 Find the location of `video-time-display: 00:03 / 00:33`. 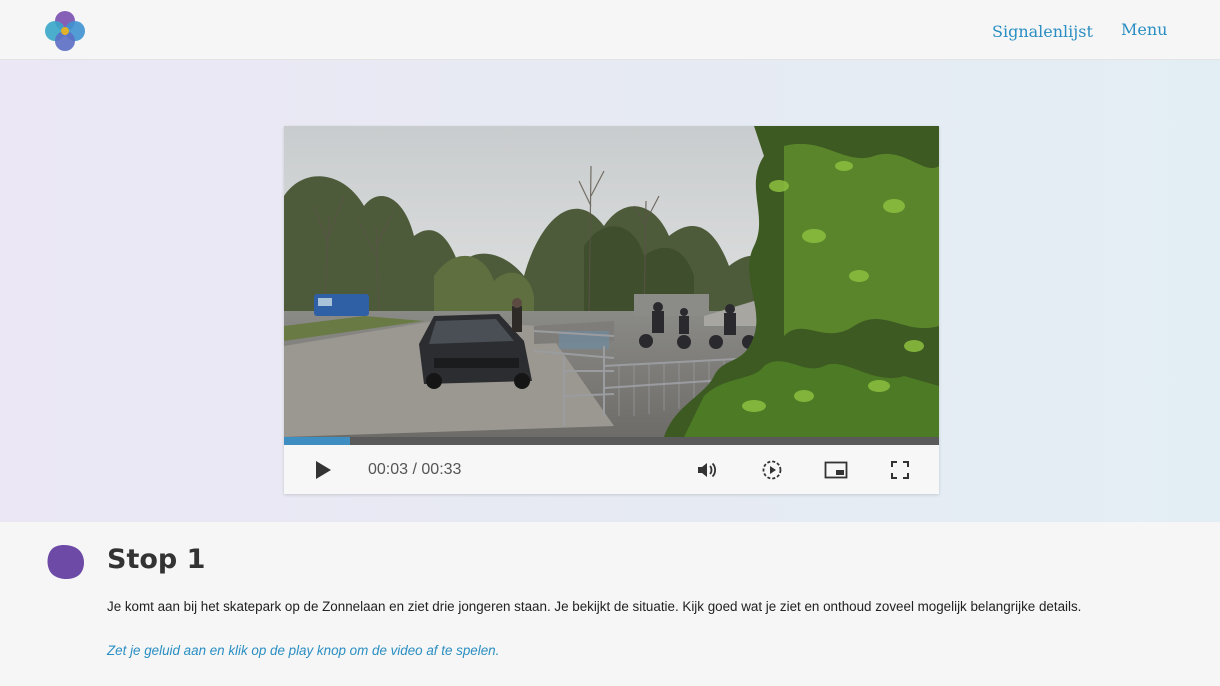

video-time-display: 00:03 / 00:33 is located at coordinates (414, 470).